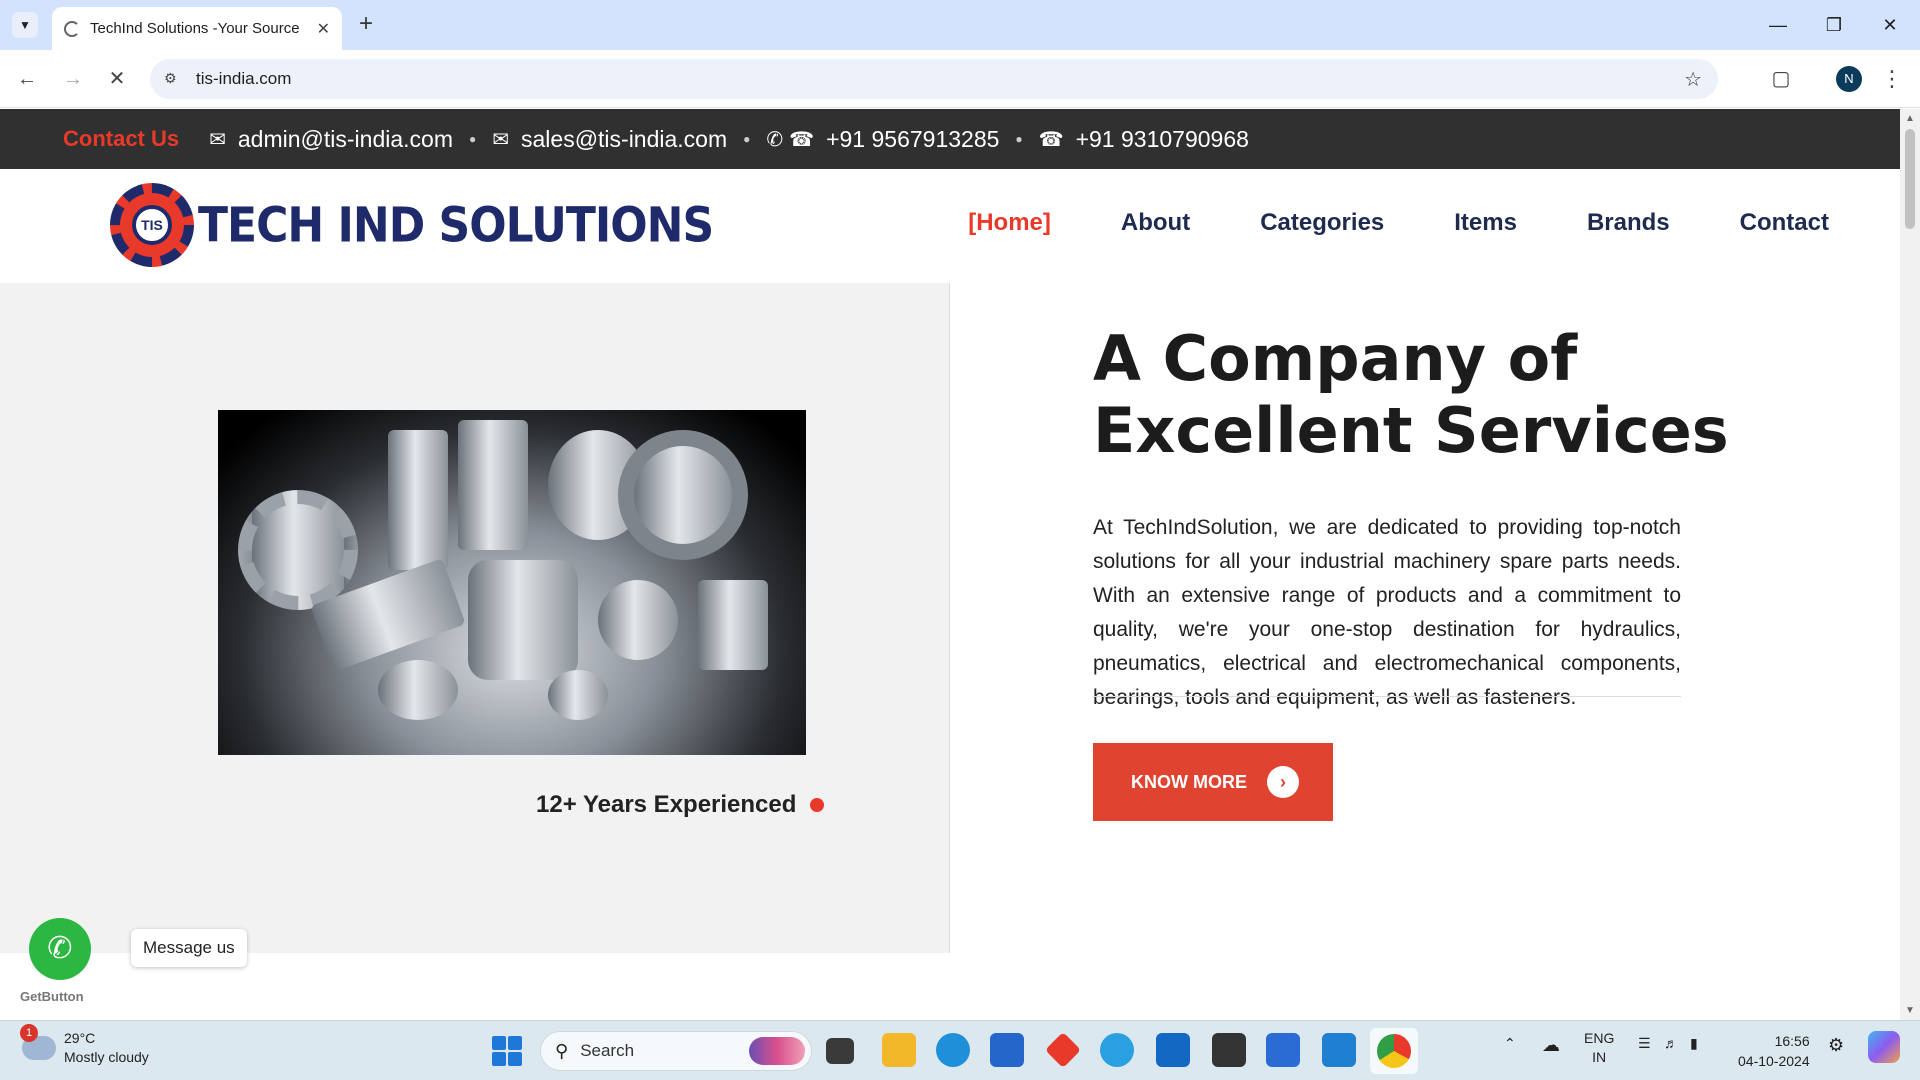 The width and height of the screenshot is (1920, 1080). What do you see at coordinates (173, 79) in the screenshot?
I see `site-settings-icon: ⚙` at bounding box center [173, 79].